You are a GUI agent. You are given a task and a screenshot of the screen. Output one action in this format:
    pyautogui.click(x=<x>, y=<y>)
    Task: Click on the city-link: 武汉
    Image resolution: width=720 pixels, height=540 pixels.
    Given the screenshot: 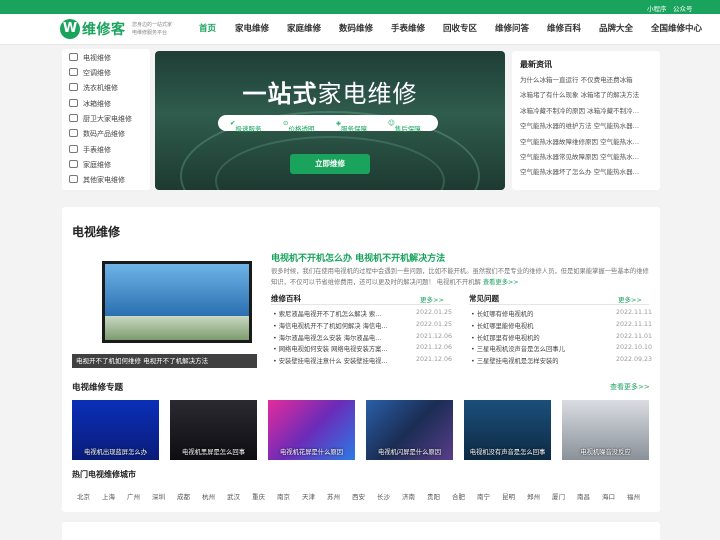 What is the action you would take?
    pyautogui.click(x=233, y=496)
    